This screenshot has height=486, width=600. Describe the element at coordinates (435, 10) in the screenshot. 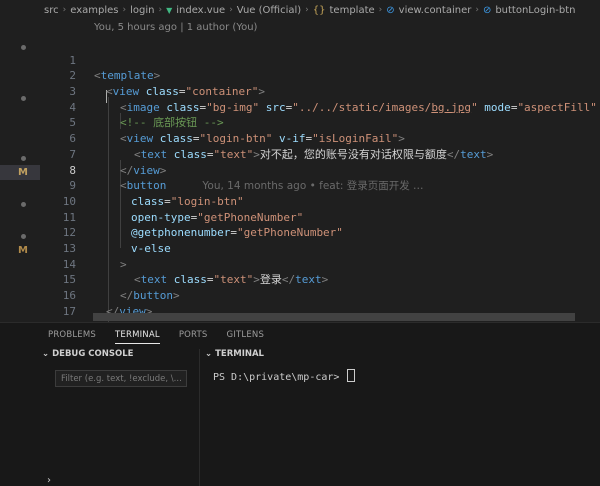

I see `breadcrumb-item-view-container: view.container` at that location.